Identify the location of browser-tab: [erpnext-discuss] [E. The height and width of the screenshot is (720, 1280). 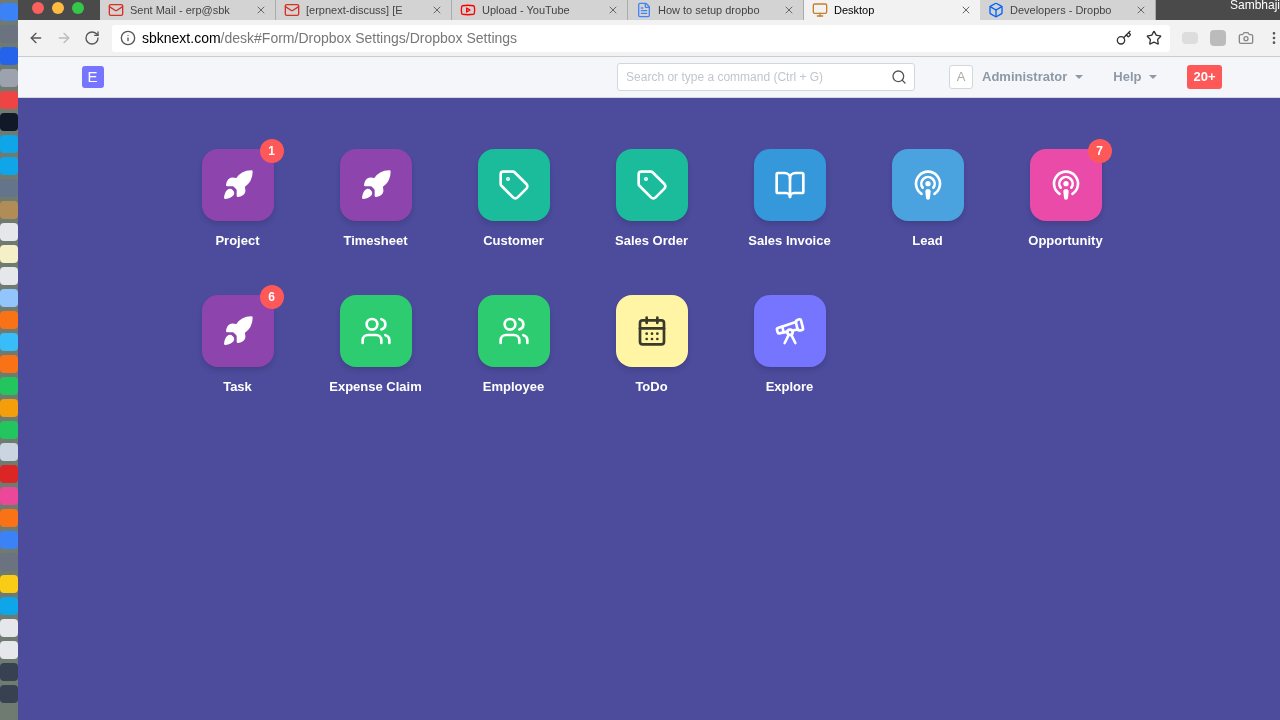
(364, 10).